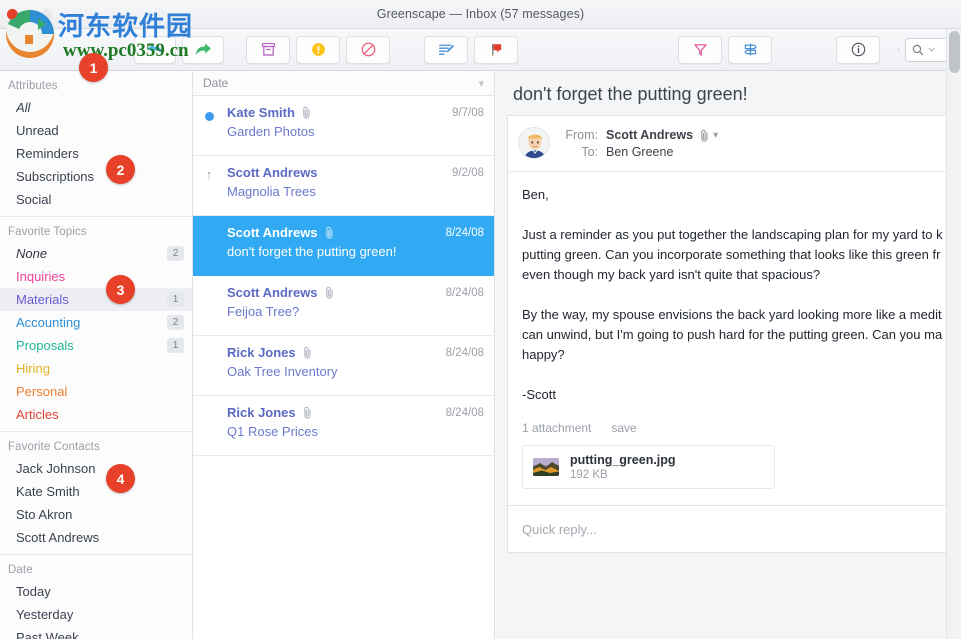 The image size is (961, 639). I want to click on sidebar-item-personal: Personal, so click(96, 391).